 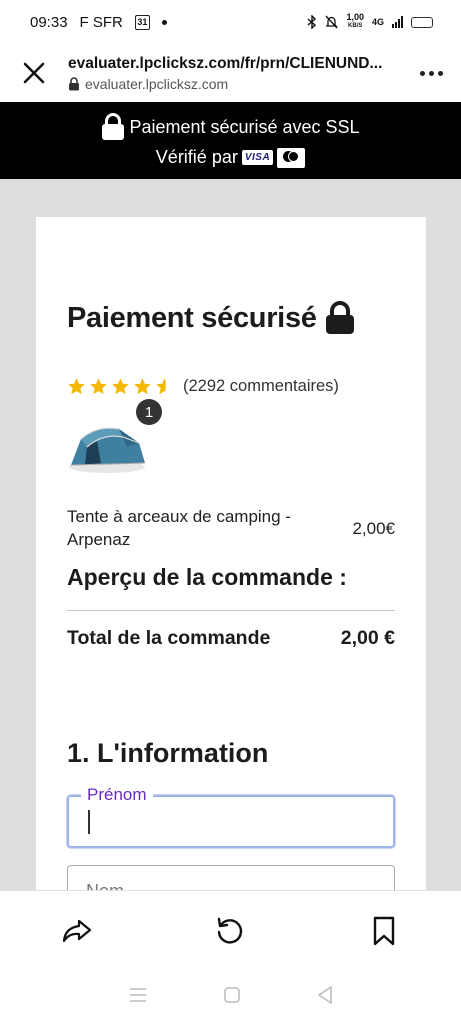 I want to click on reload-button, so click(x=230, y=931).